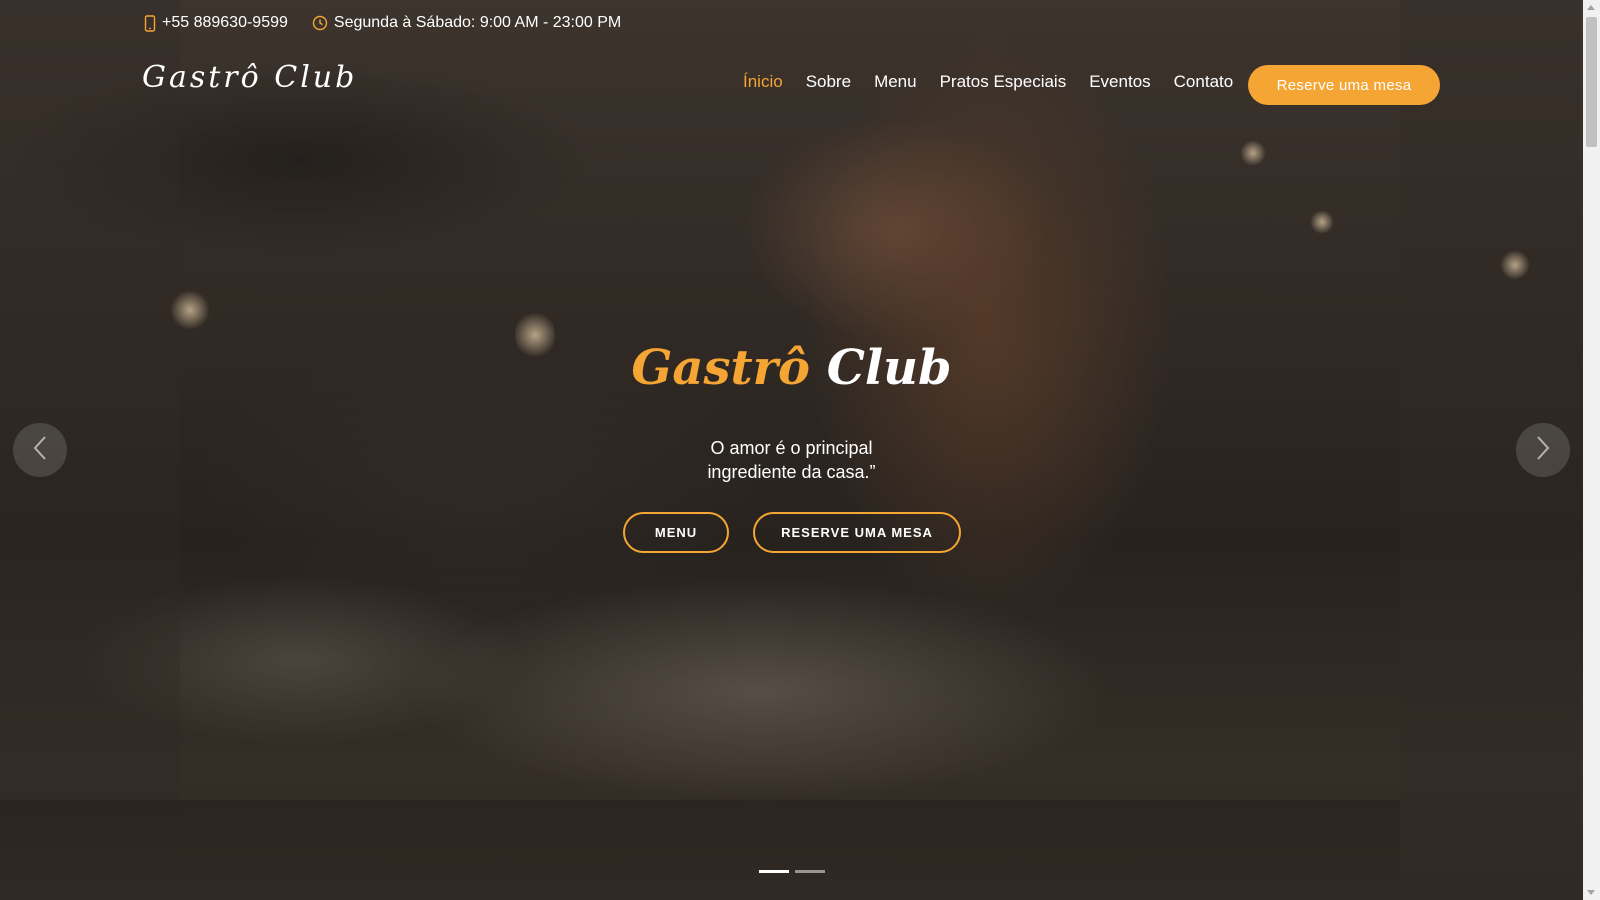 The height and width of the screenshot is (900, 1600). I want to click on hours-info: Segunda à Sábado: 9:00 AM - 23:00 PM, so click(466, 23).